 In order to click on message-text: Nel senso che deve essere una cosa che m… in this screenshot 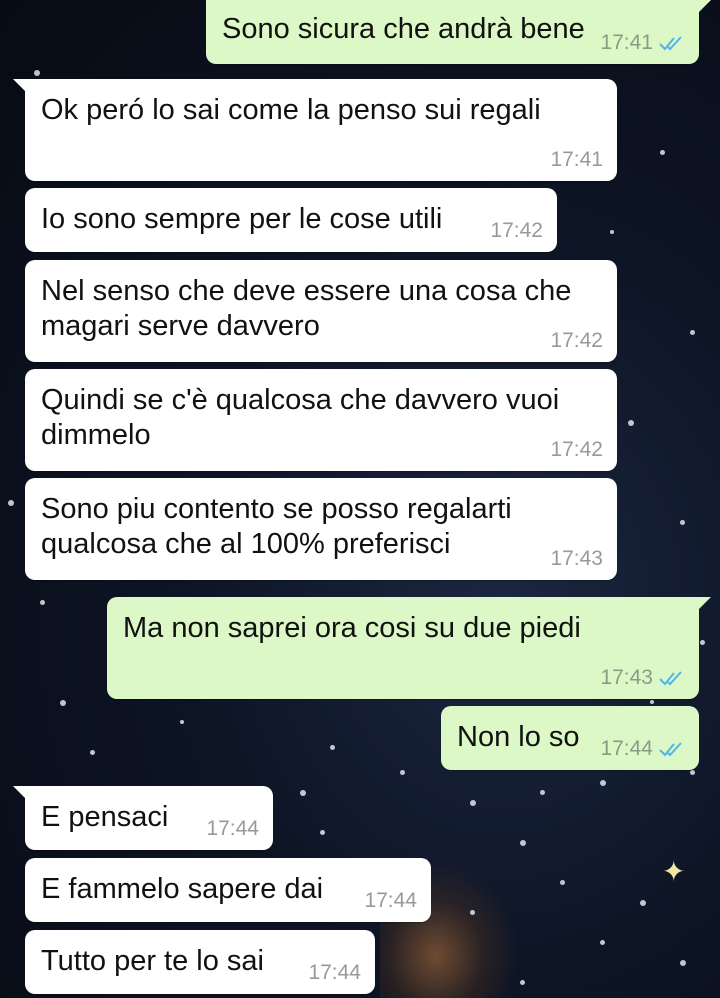, I will do `click(306, 308)`.